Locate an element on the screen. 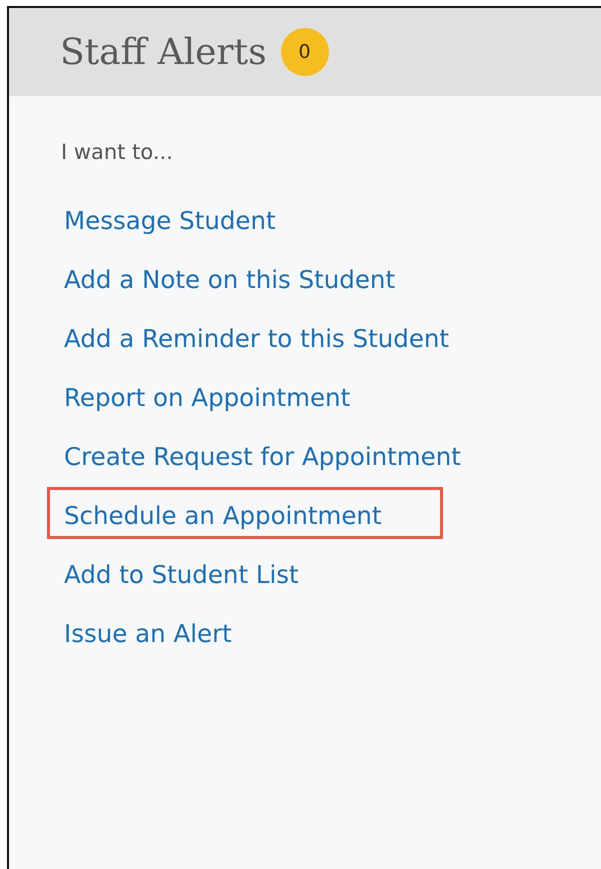 The image size is (601, 869). action-link: Add a Note on this Student is located at coordinates (229, 277).